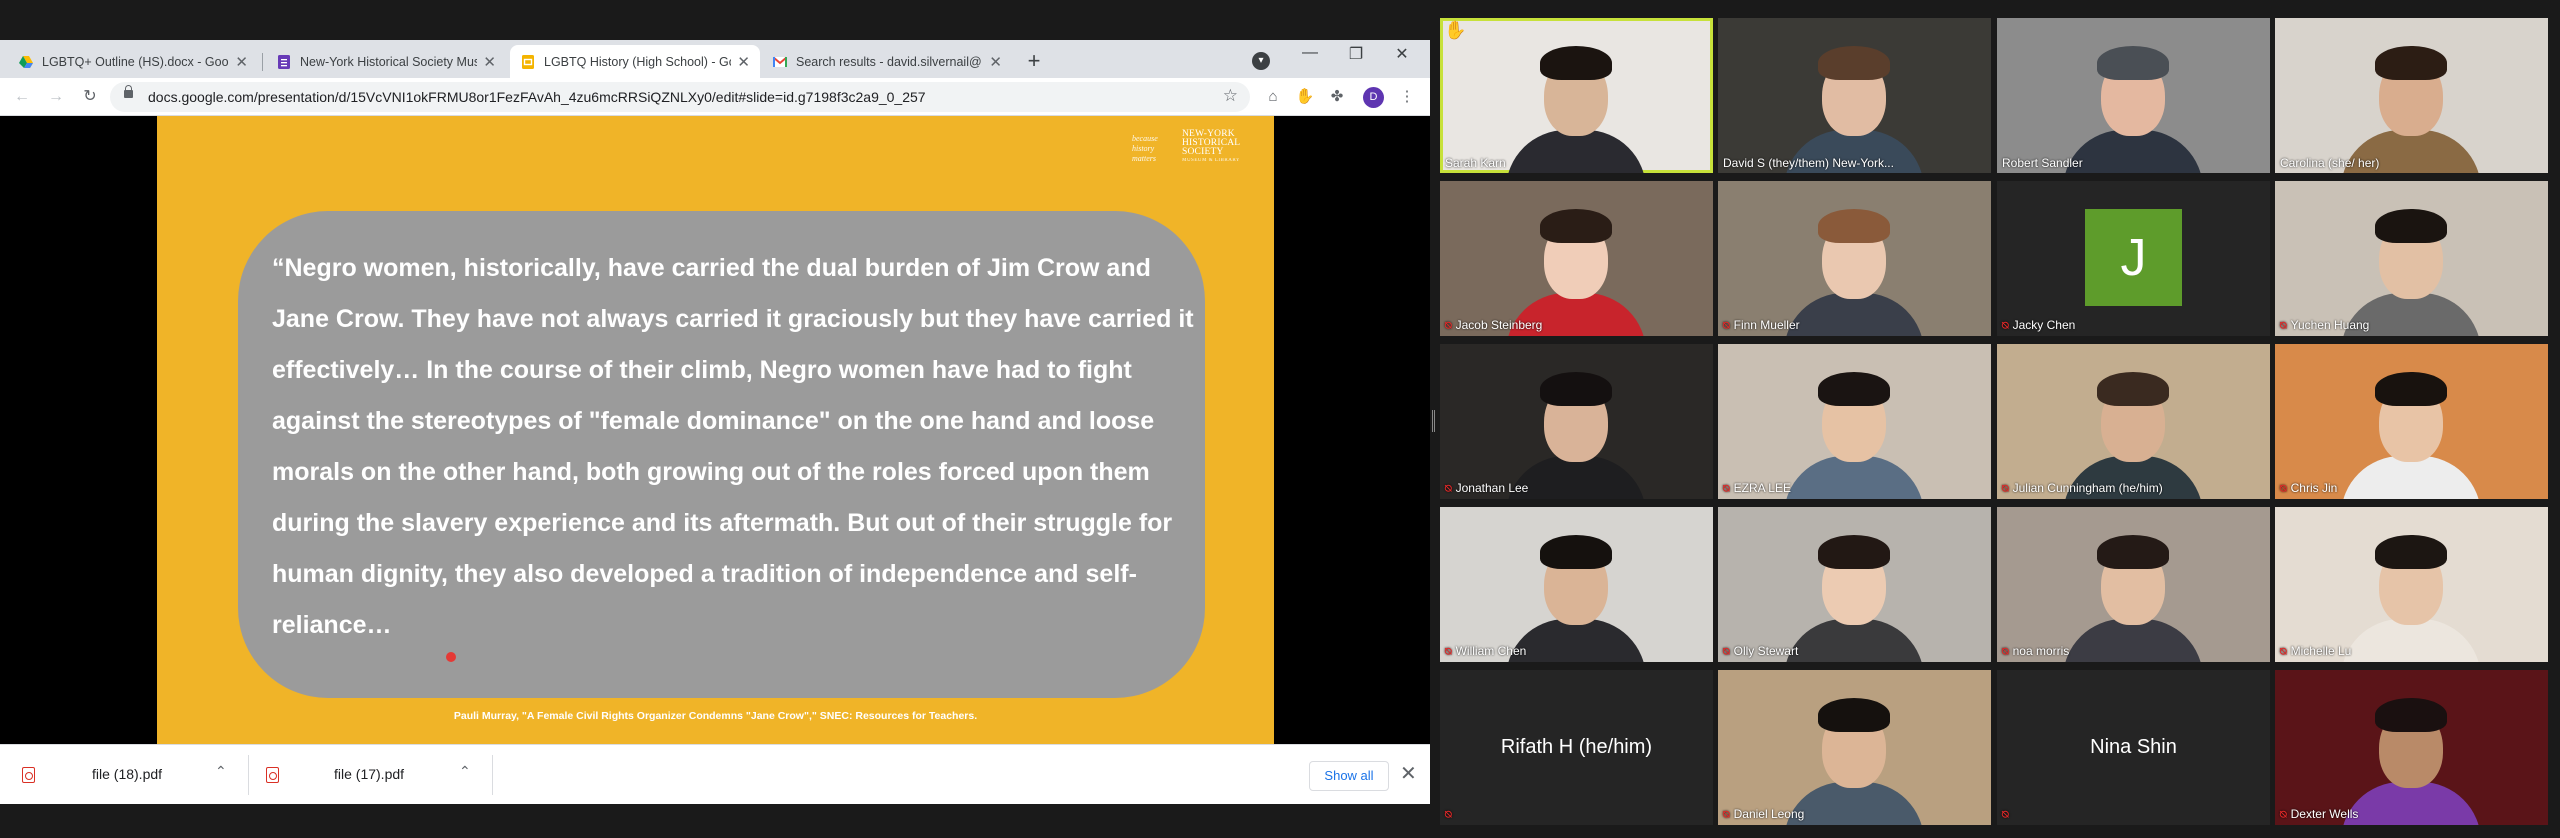  Describe the element at coordinates (1145, 148) in the screenshot. I see `logo-tagline: because history matters` at that location.